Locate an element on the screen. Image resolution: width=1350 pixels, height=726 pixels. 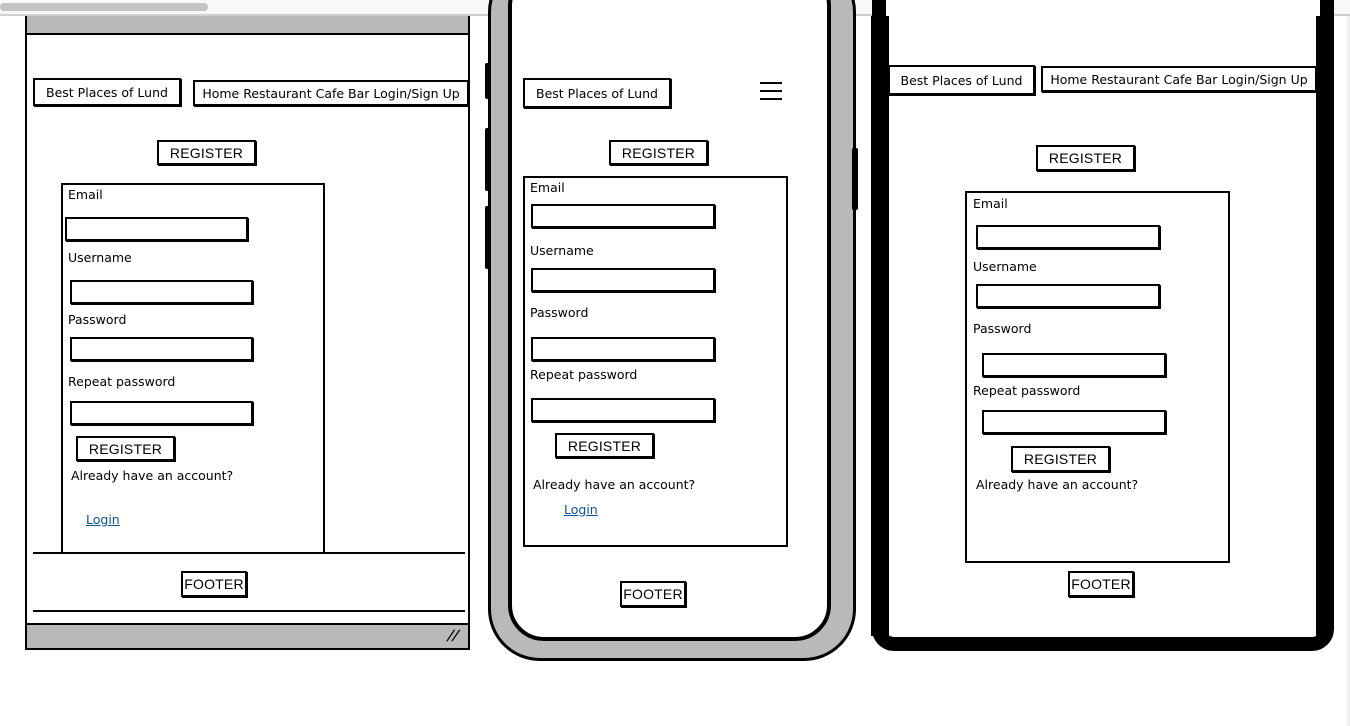
mobile-register-submit-label: REGISTER is located at coordinates (604, 445).